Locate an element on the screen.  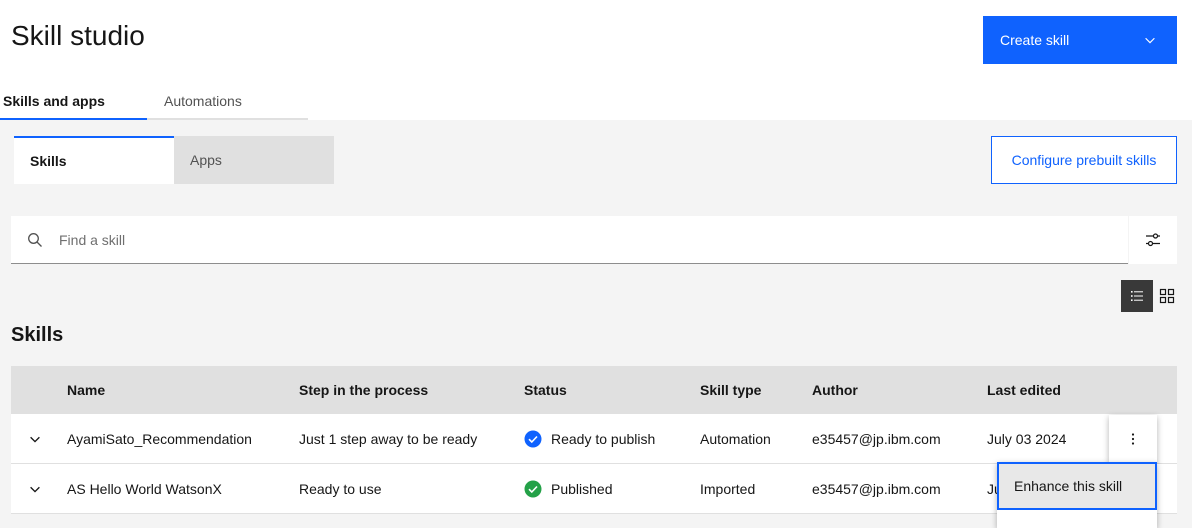
skill-last-edited: July 03 2024 is located at coordinates (1027, 438).